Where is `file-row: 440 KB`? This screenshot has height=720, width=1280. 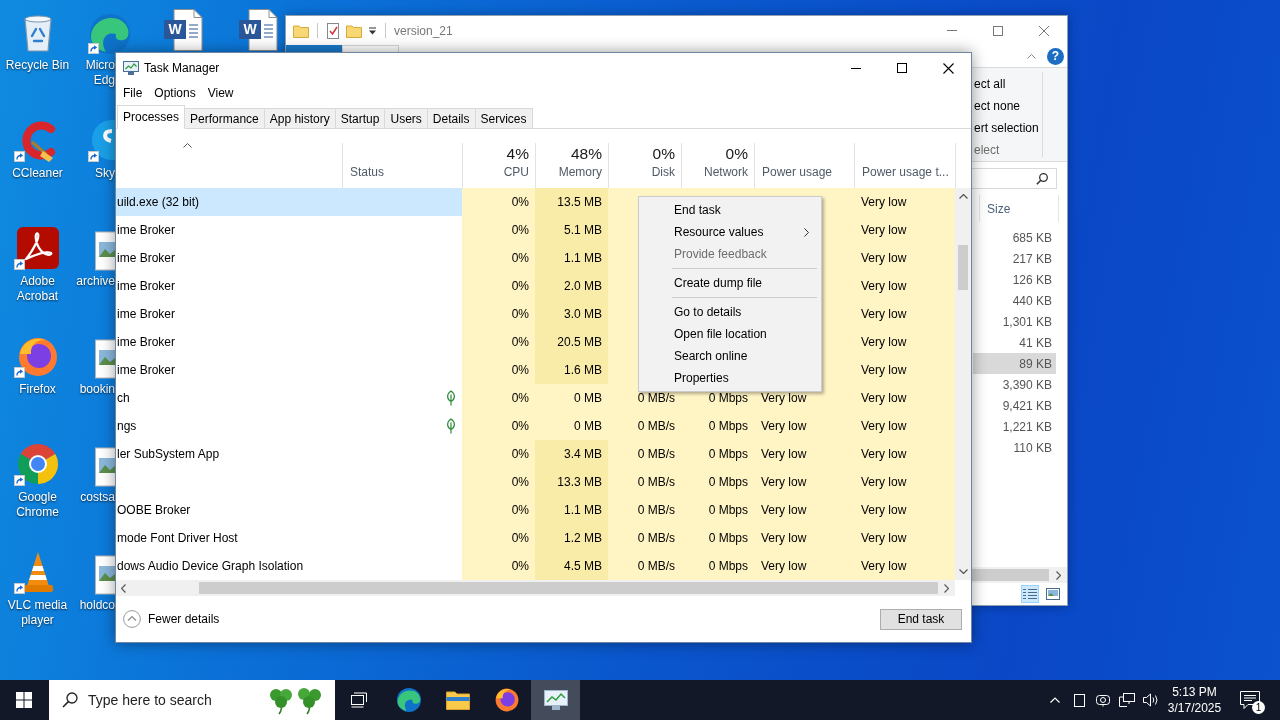
file-row: 440 KB is located at coordinates (1014, 300).